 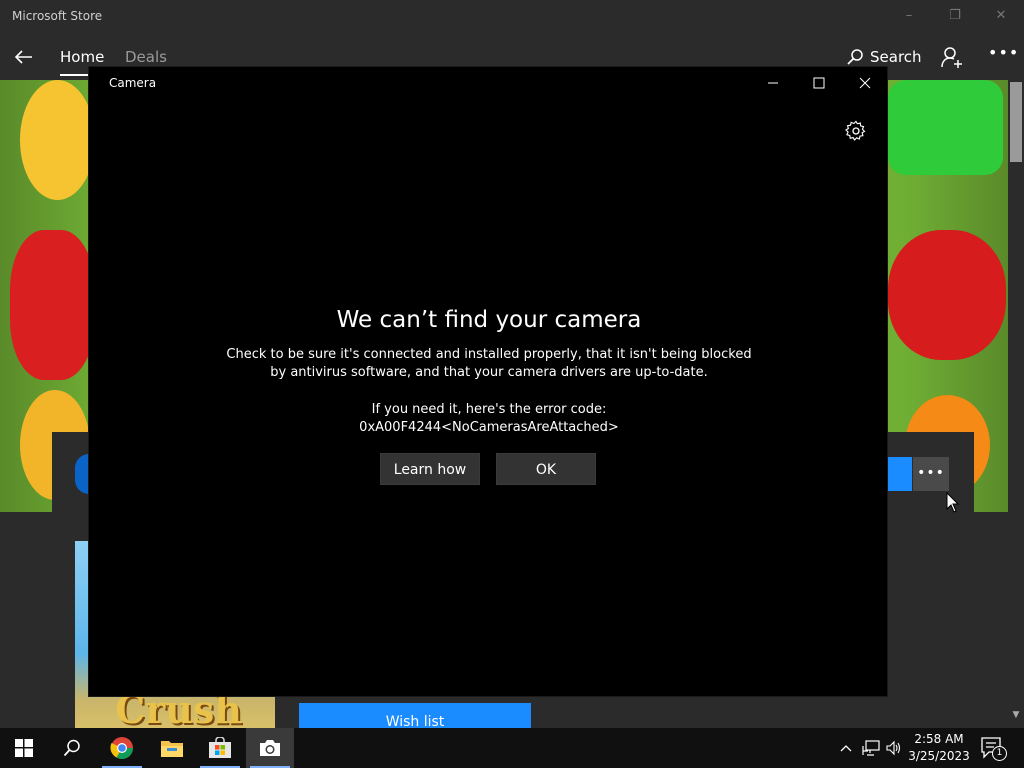 What do you see at coordinates (1016, 404) in the screenshot?
I see `store-scrollbar` at bounding box center [1016, 404].